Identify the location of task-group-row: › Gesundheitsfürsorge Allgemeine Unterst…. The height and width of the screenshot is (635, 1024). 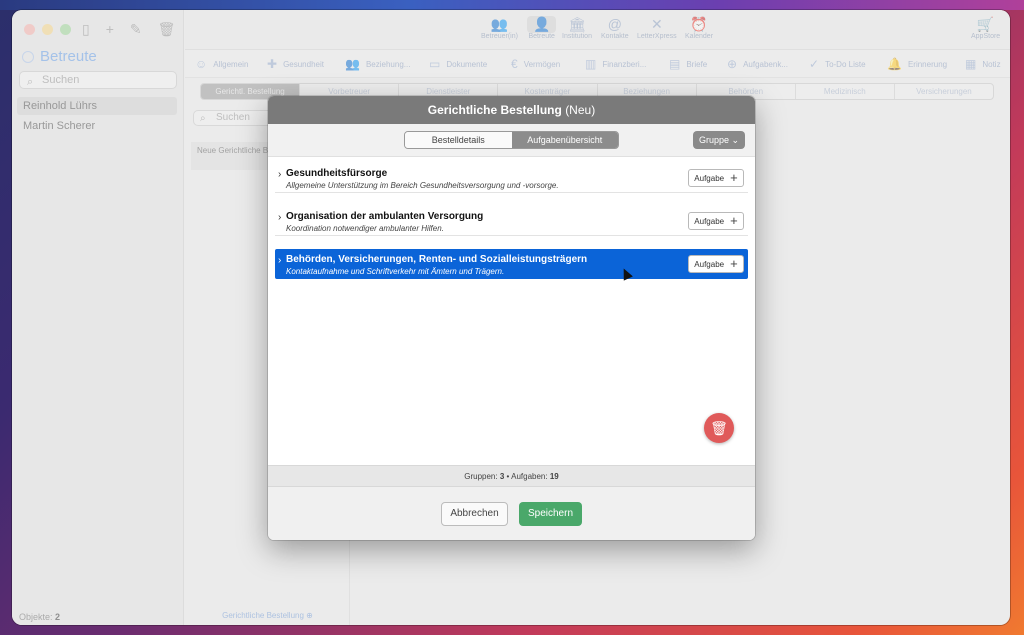
(511, 178).